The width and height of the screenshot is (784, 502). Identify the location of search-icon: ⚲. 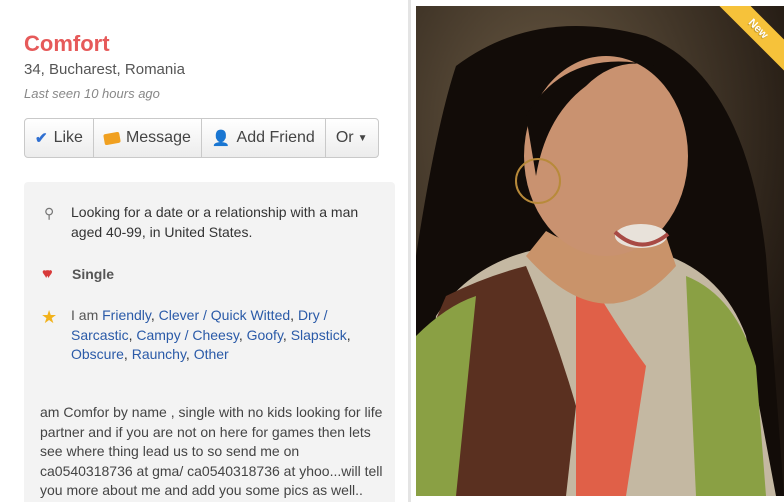
(49, 213).